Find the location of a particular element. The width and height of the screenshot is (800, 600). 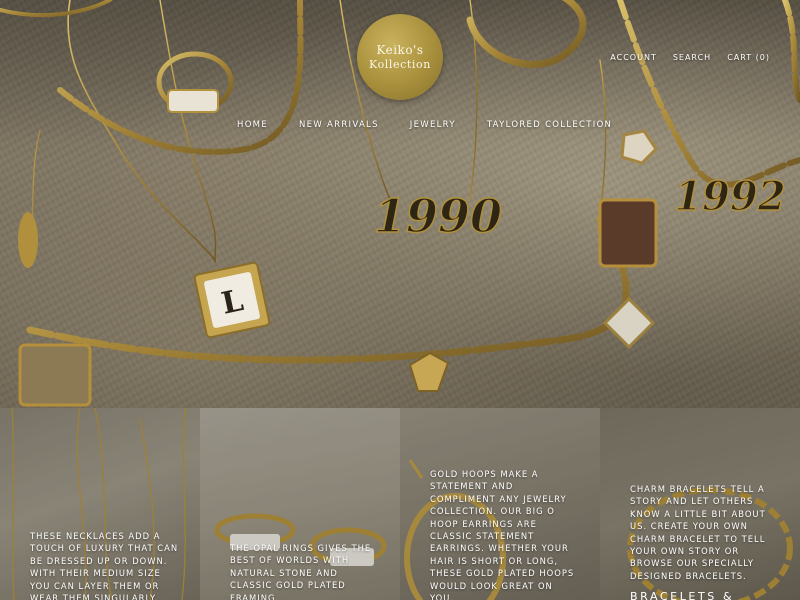

utility-nav: ACCOUNT SEARCH CART (0) is located at coordinates (682, 57).